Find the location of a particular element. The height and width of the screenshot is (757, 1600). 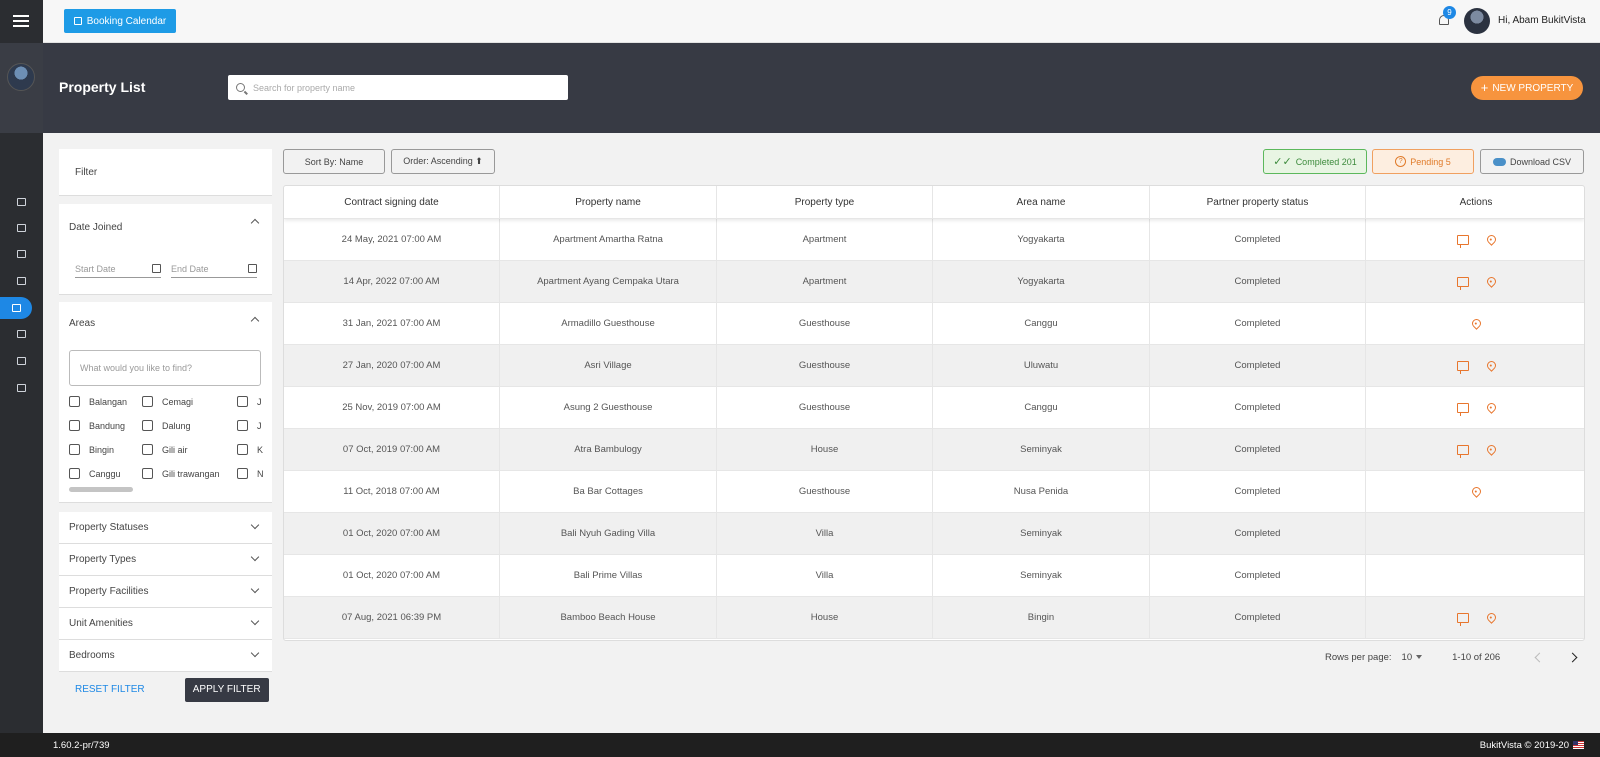

area-checkbox: Bingin is located at coordinates (105, 449).